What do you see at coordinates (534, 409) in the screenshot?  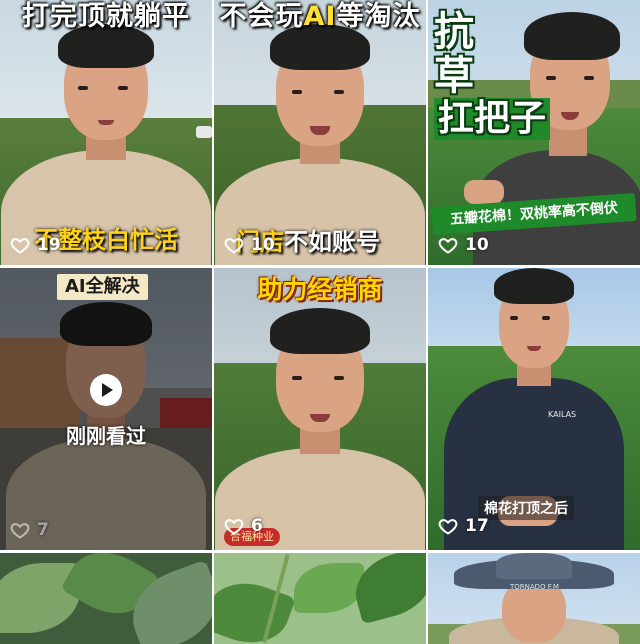 I see `video-card: KAILAS 棉花打顶之后 17` at bounding box center [534, 409].